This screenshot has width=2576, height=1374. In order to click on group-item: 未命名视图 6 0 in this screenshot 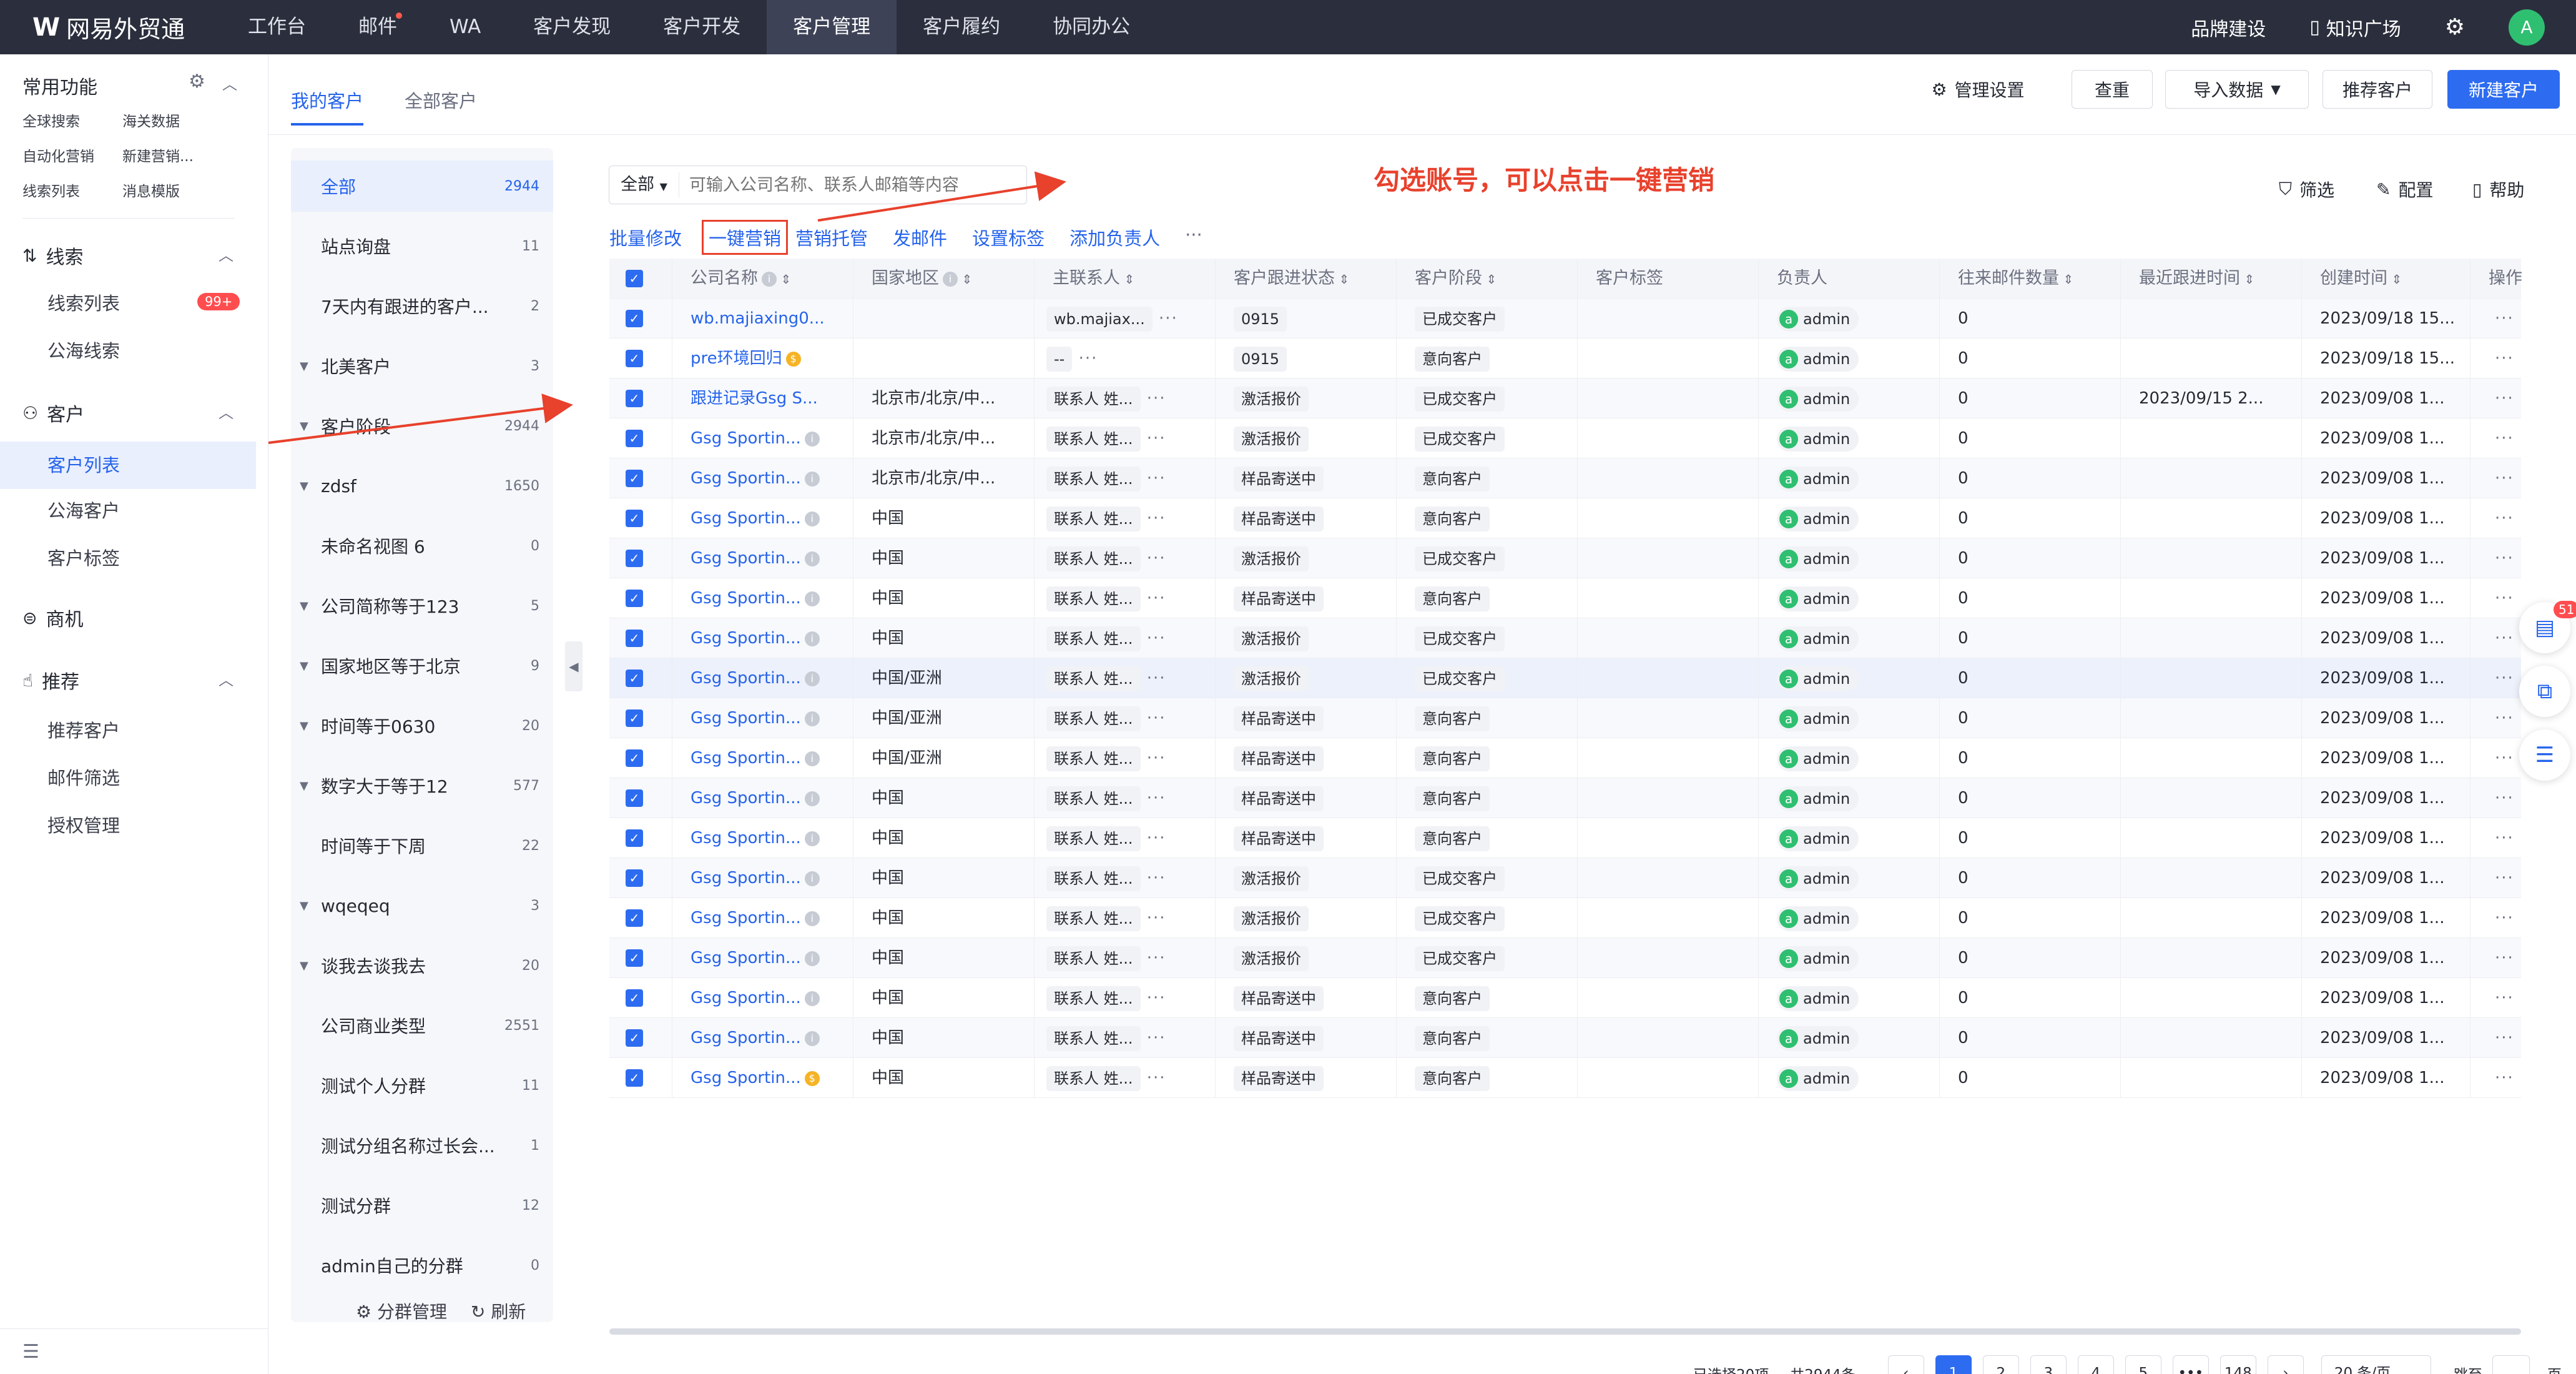, I will do `click(422, 545)`.